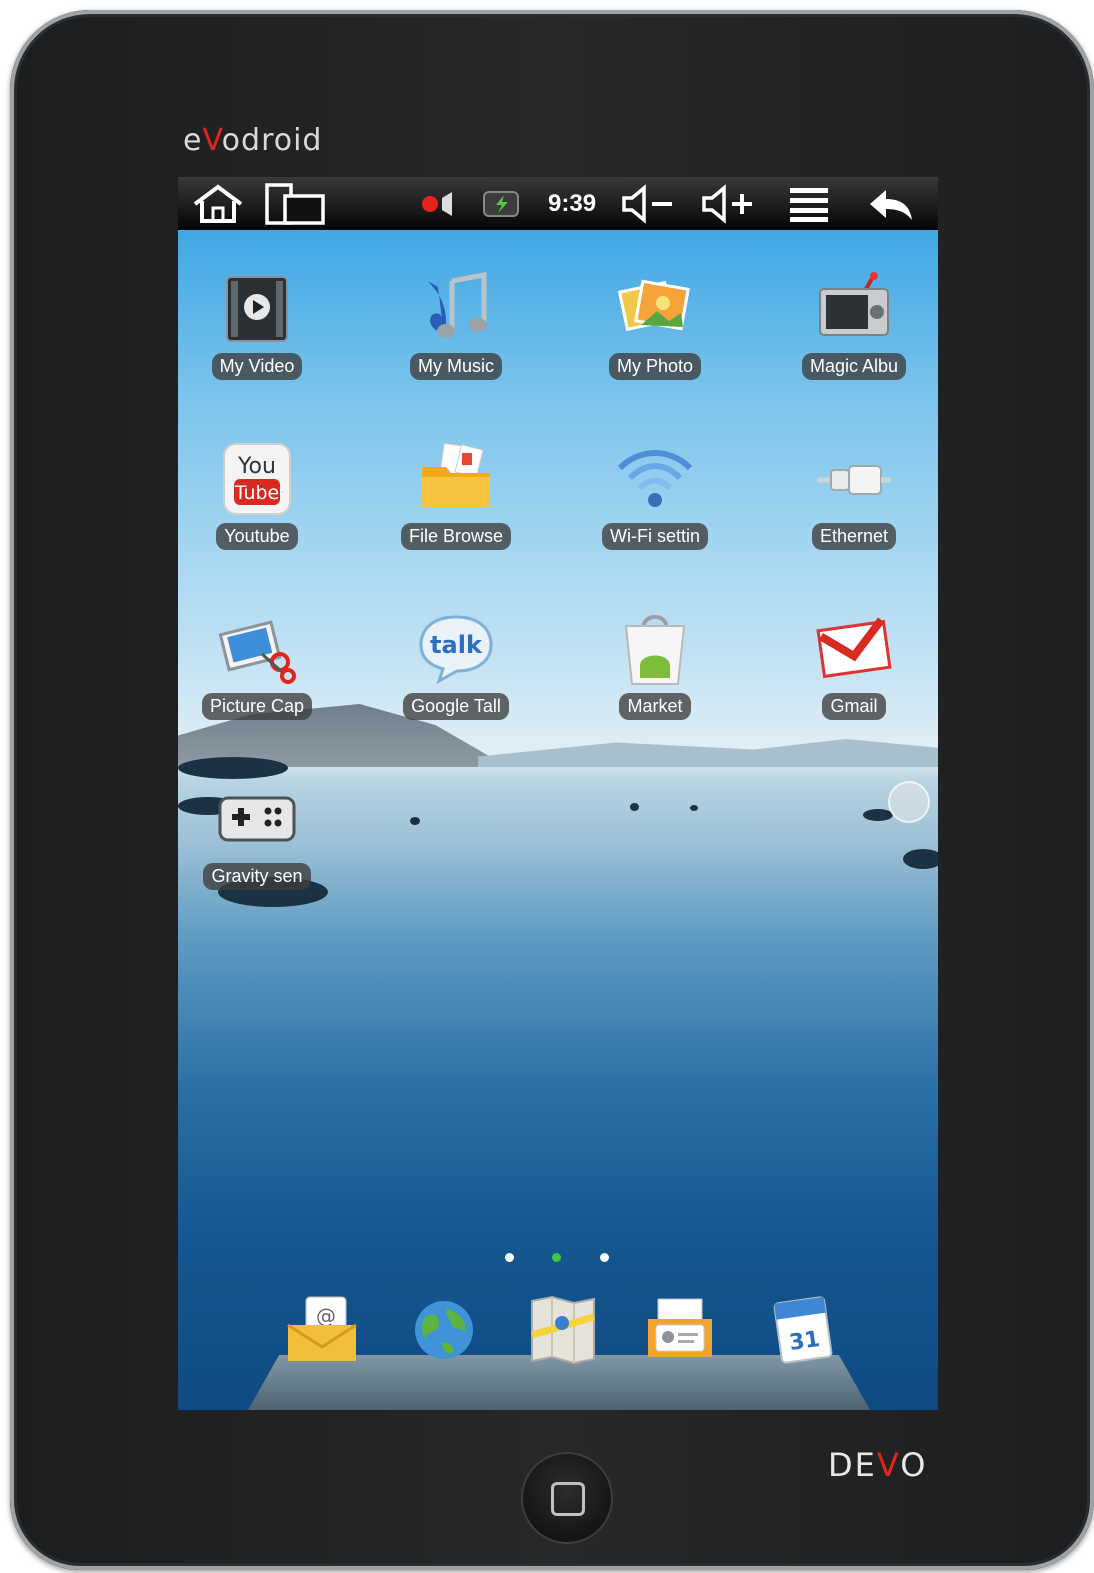 The image size is (1094, 1573). I want to click on calendar-icon: 31, so click(803, 1330).